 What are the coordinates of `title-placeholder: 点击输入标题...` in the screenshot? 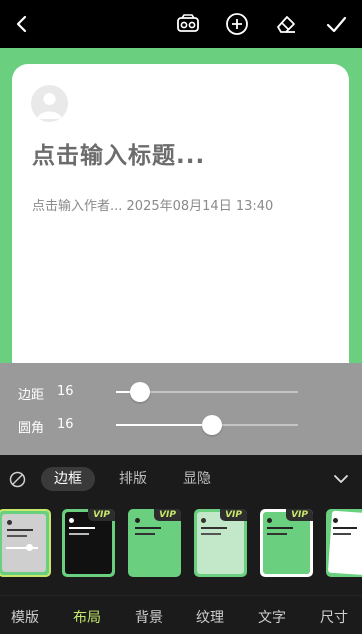 It's located at (118, 153).